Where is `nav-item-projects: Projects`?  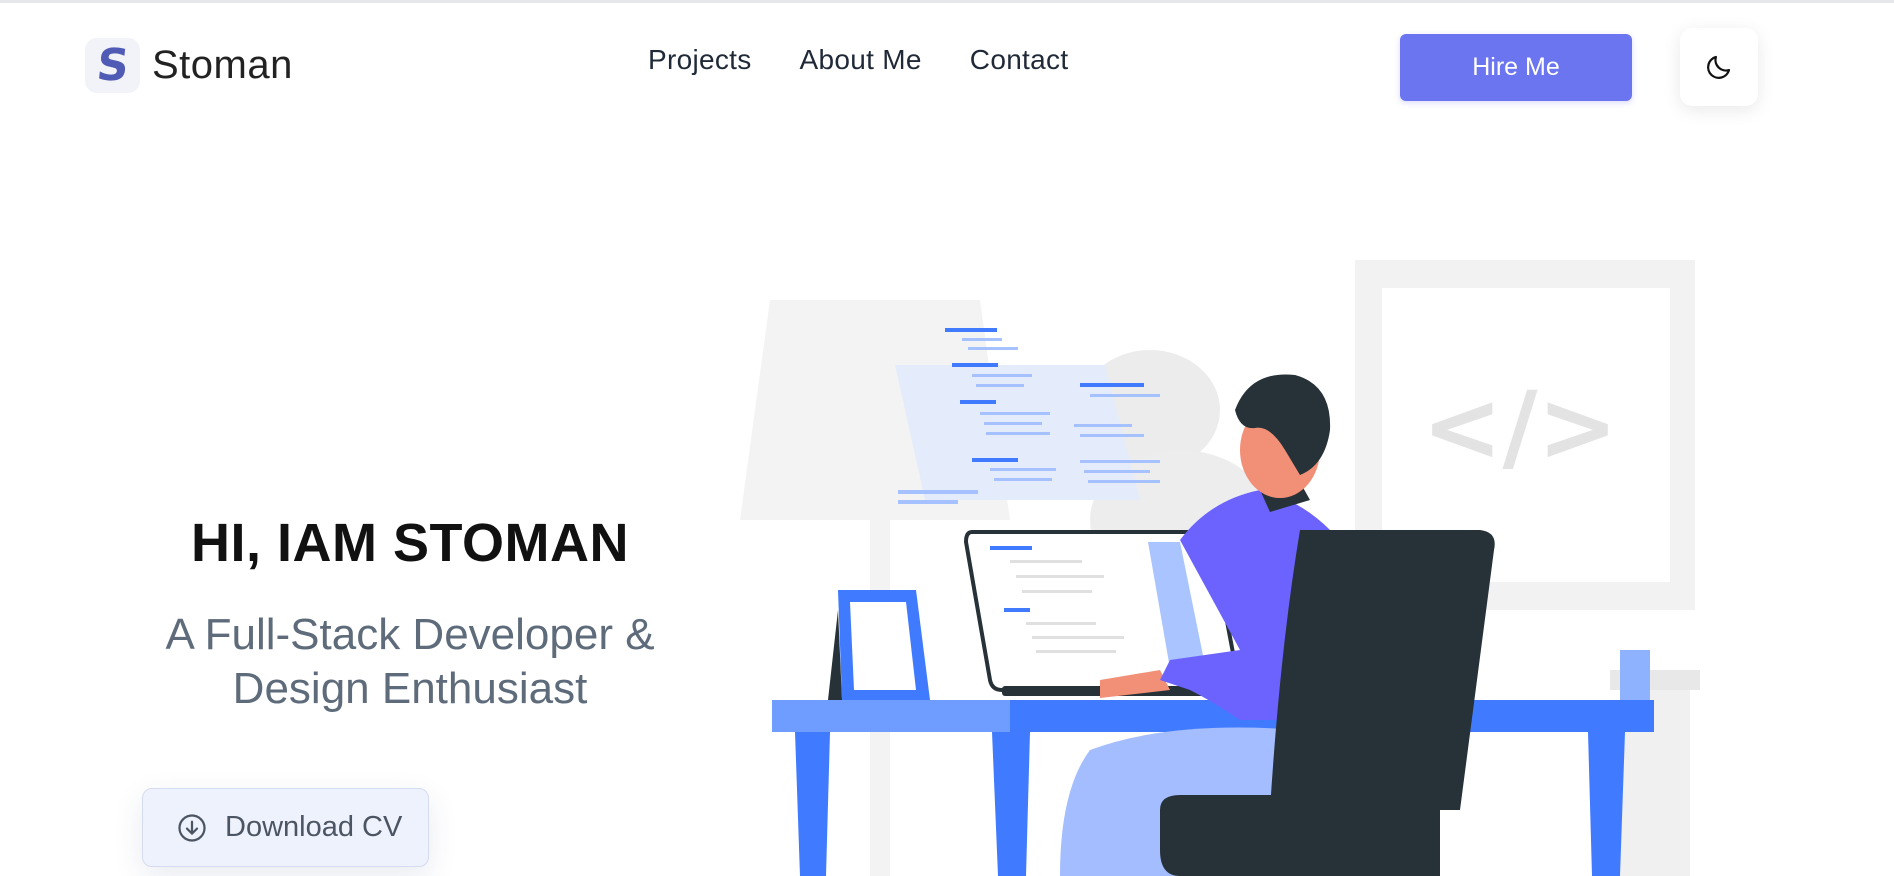
nav-item-projects: Projects is located at coordinates (700, 60).